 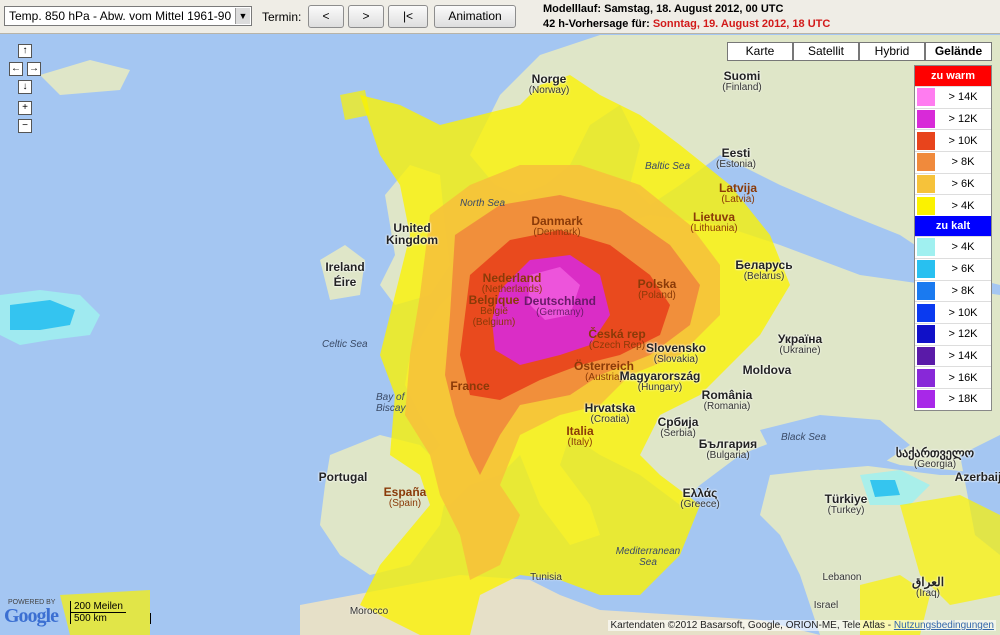 What do you see at coordinates (25, 108) in the screenshot?
I see `zoom-in-button: +` at bounding box center [25, 108].